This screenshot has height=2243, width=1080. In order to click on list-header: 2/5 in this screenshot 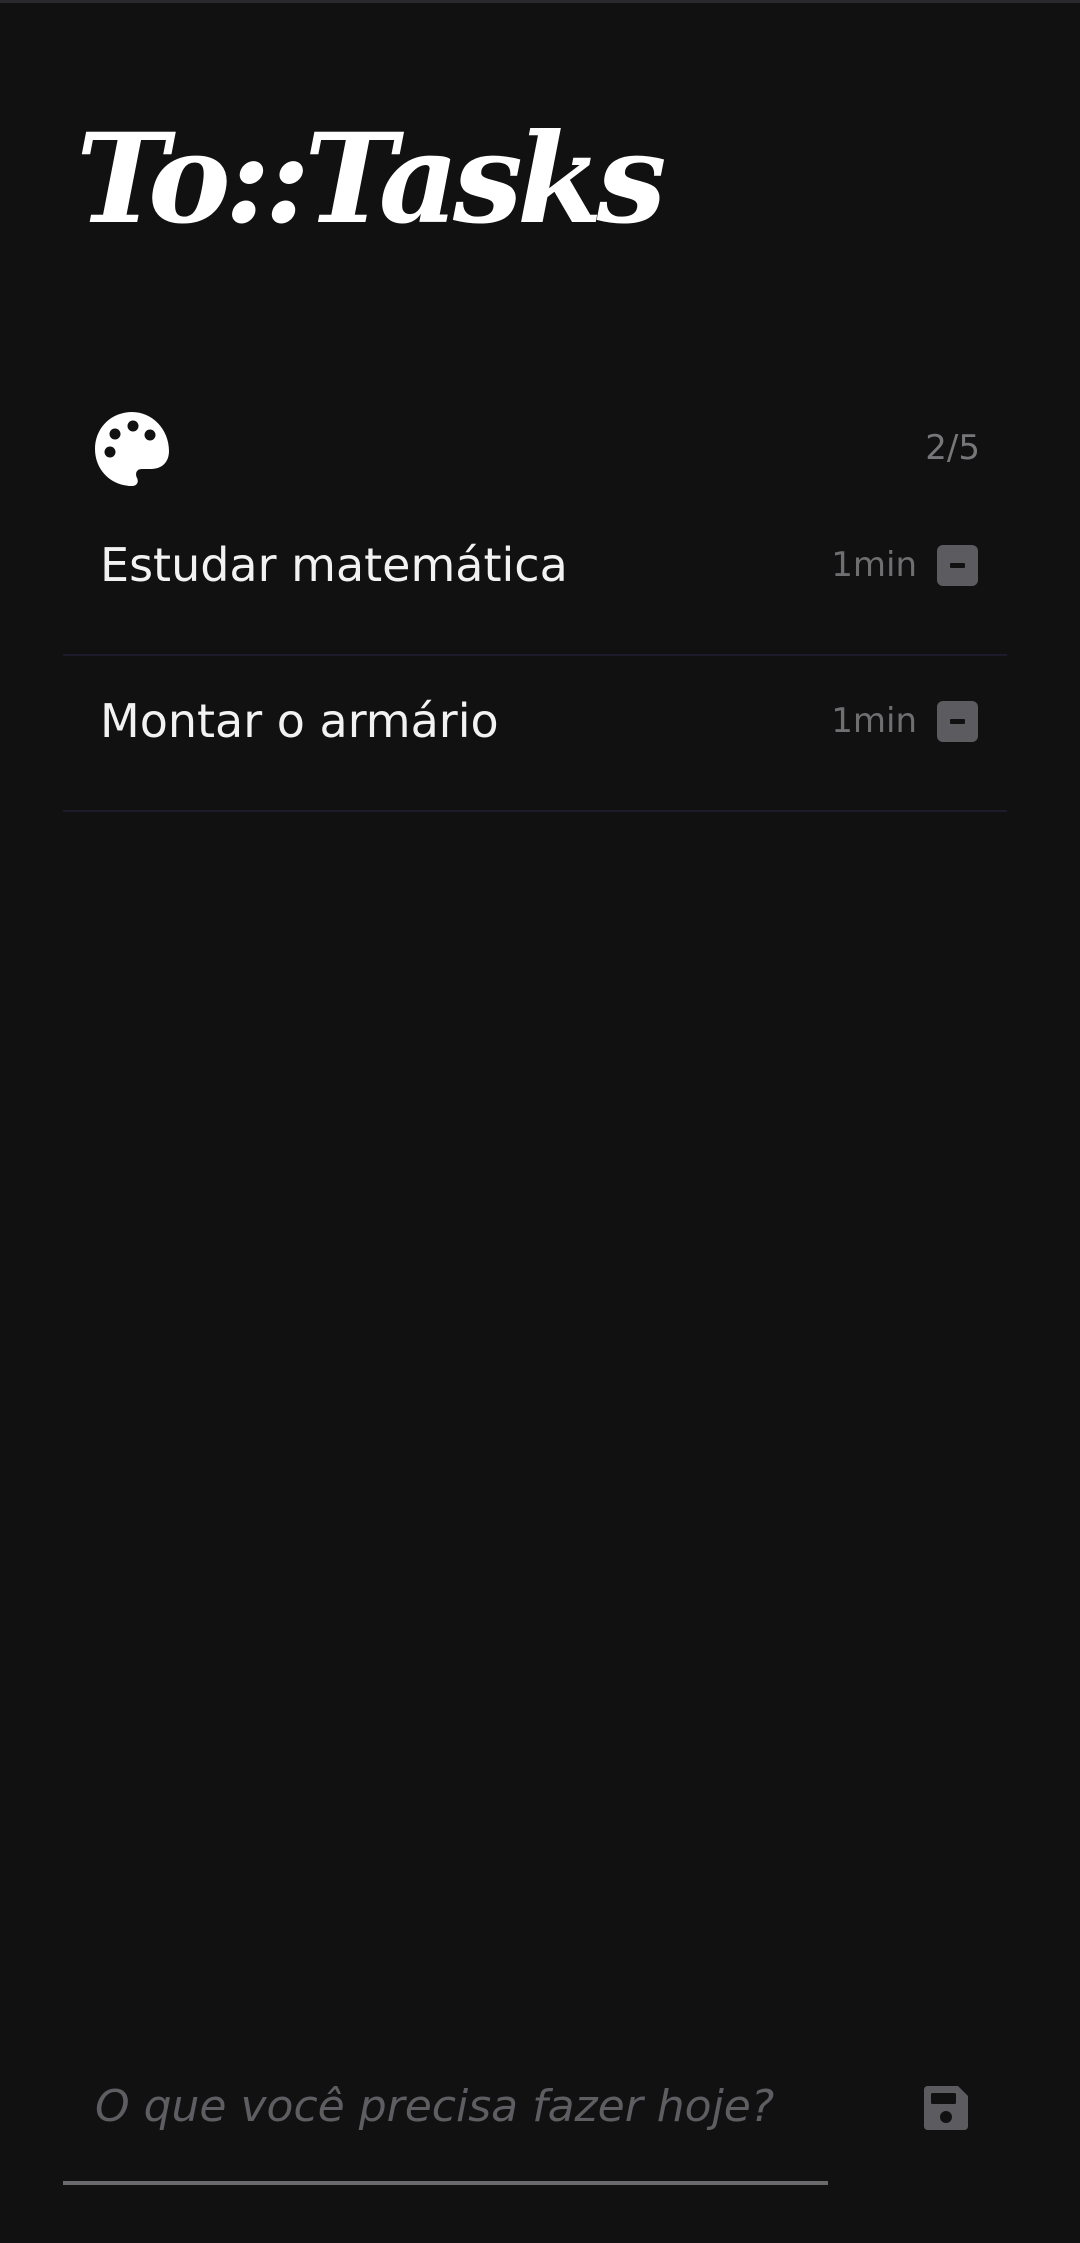, I will do `click(536, 449)`.